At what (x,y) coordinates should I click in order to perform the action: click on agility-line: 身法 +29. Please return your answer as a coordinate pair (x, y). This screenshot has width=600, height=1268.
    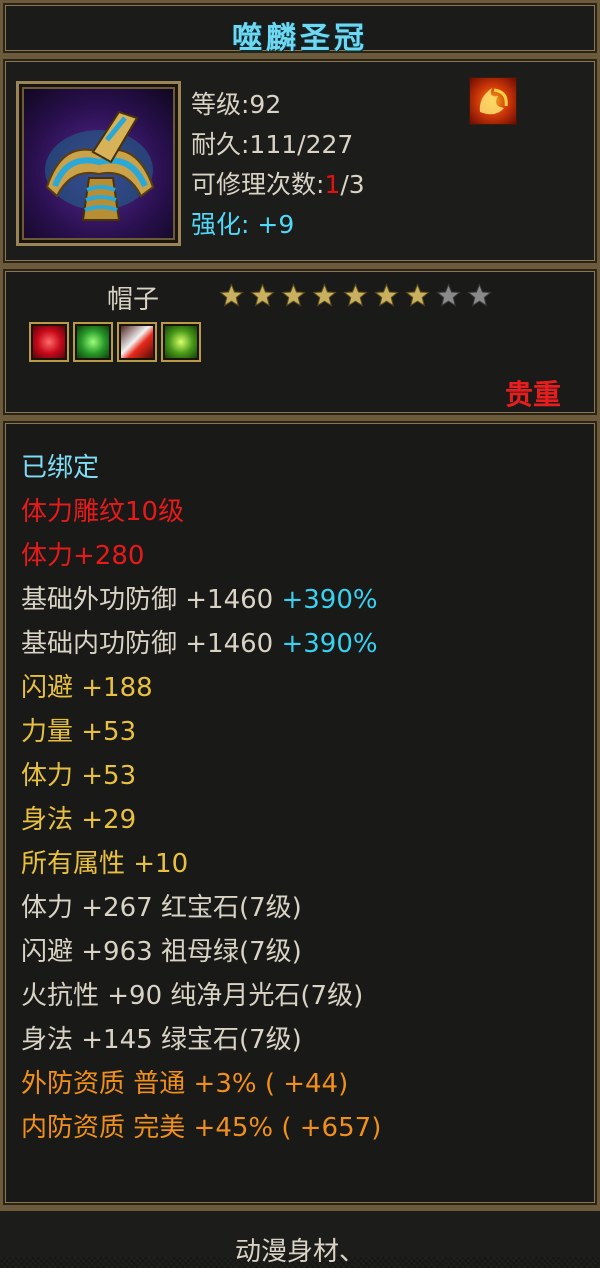
    Looking at the image, I should click on (79, 820).